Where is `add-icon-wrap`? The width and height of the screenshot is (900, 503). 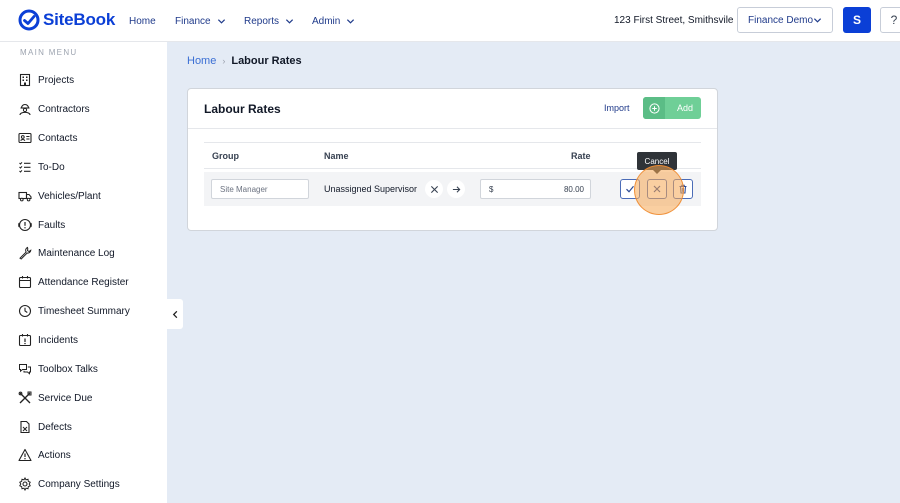 add-icon-wrap is located at coordinates (654, 108).